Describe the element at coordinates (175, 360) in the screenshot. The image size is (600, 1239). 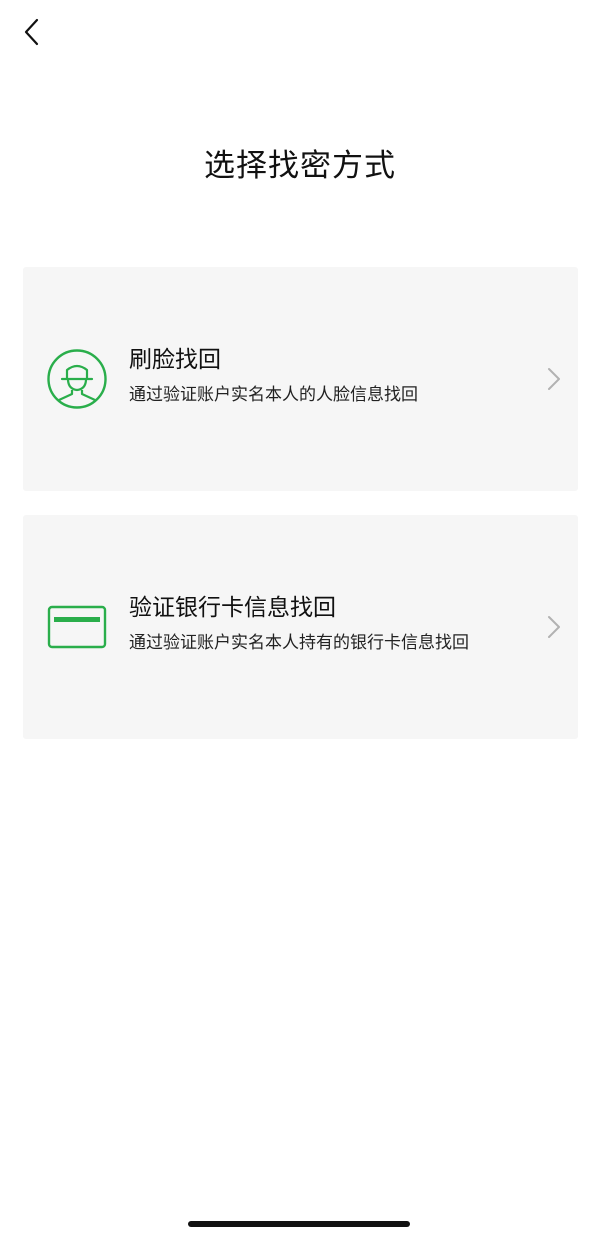
I see `option-title: 刷脸找回` at that location.